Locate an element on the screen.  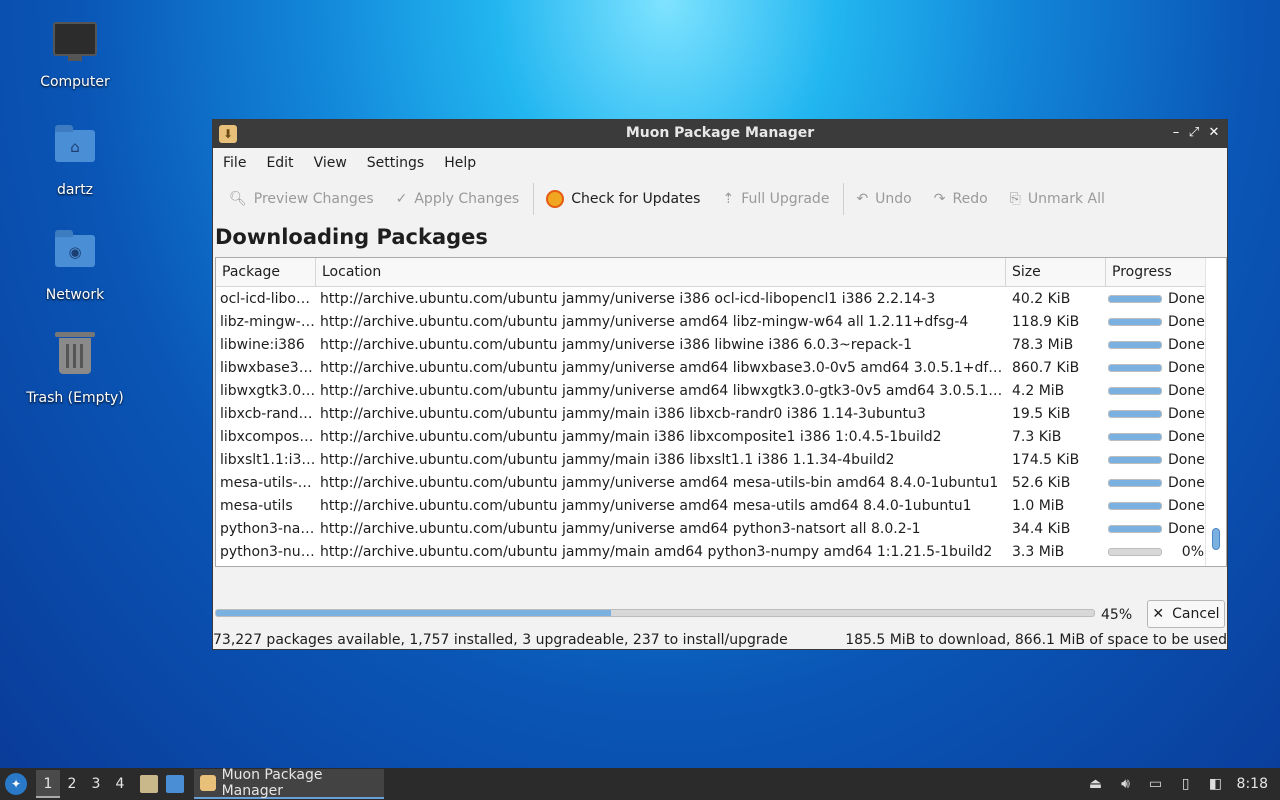
column-header-package: Package is located at coordinates (266, 272).